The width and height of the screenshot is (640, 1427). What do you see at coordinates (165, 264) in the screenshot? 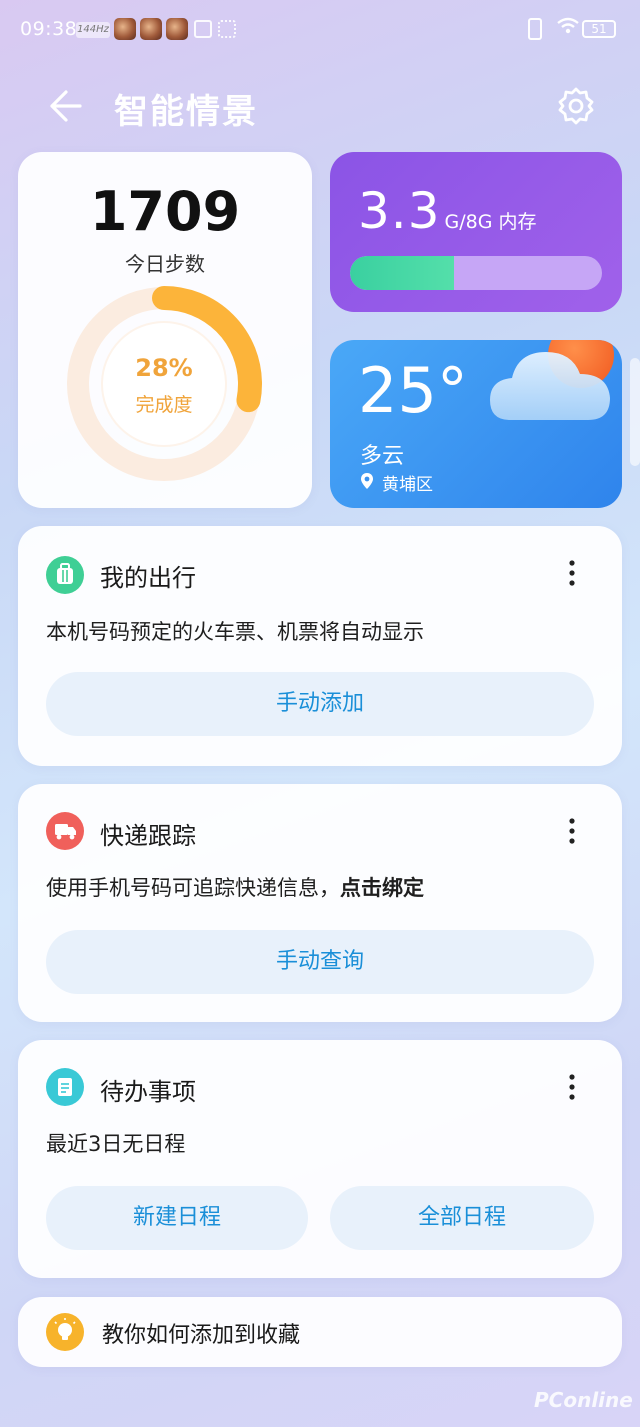
I see `steps-label: 今日步数` at bounding box center [165, 264].